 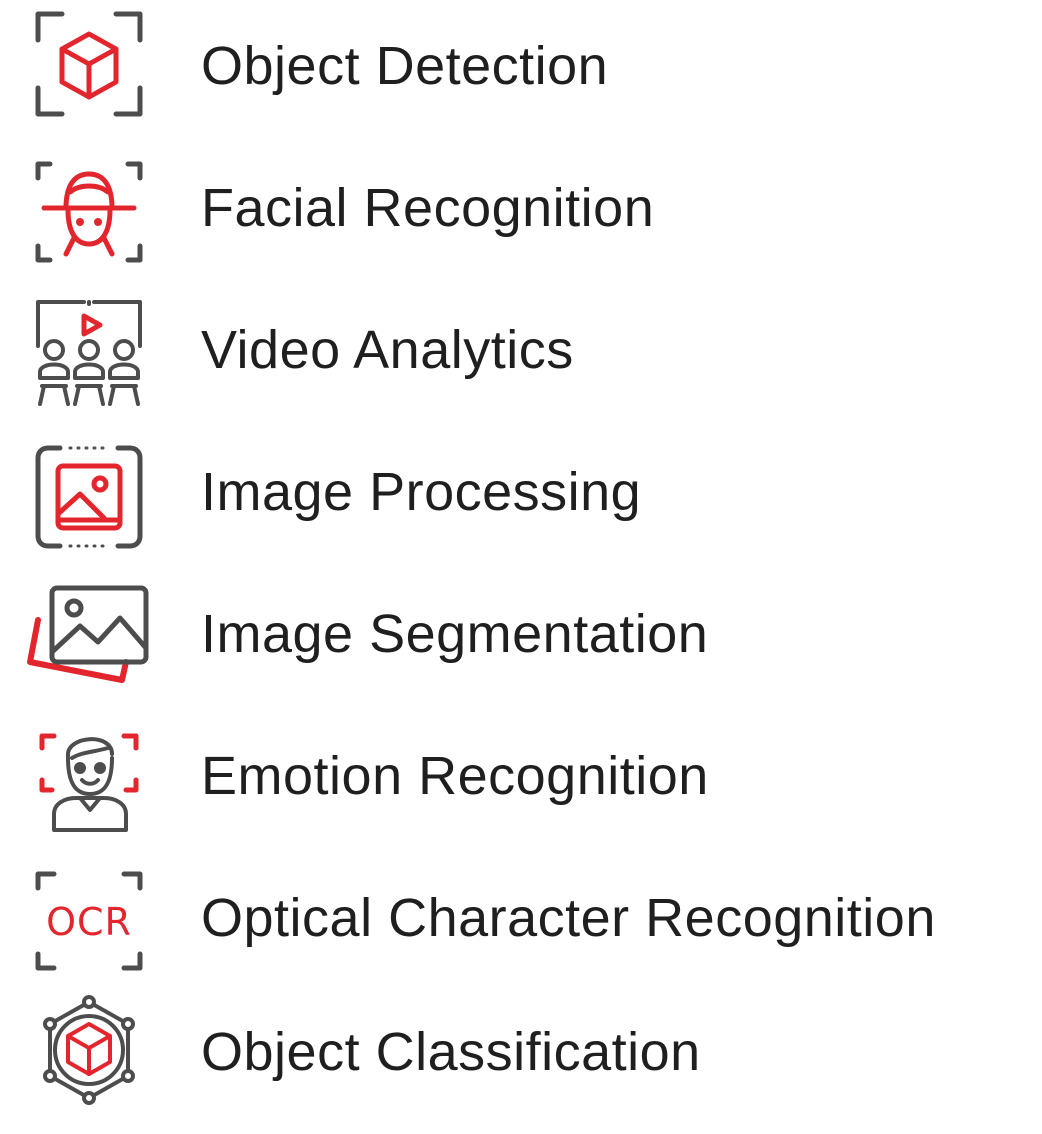 I want to click on cube-scan-icon, so click(x=89, y=67).